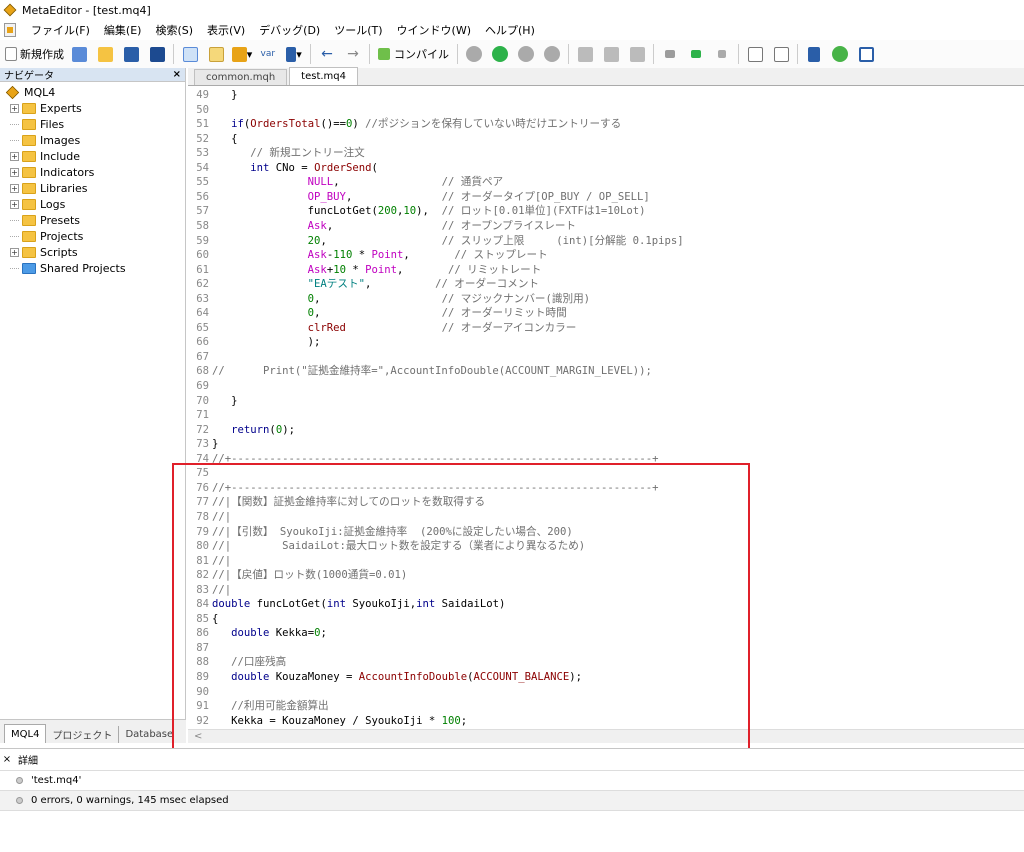 The width and height of the screenshot is (1024, 852). What do you see at coordinates (131, 54) in the screenshot?
I see `save-button` at bounding box center [131, 54].